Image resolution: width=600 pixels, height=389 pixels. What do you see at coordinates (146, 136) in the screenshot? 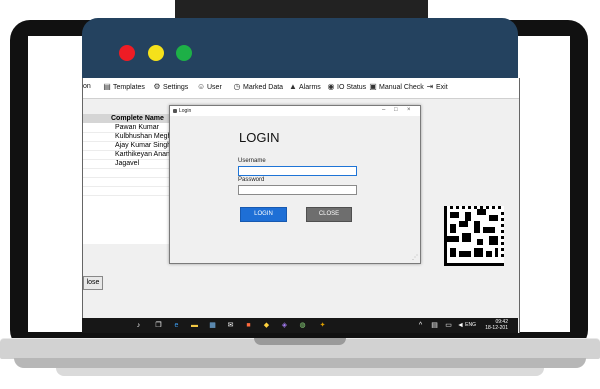
I see `table-cell: Kulbhushan Meghal` at bounding box center [146, 136].